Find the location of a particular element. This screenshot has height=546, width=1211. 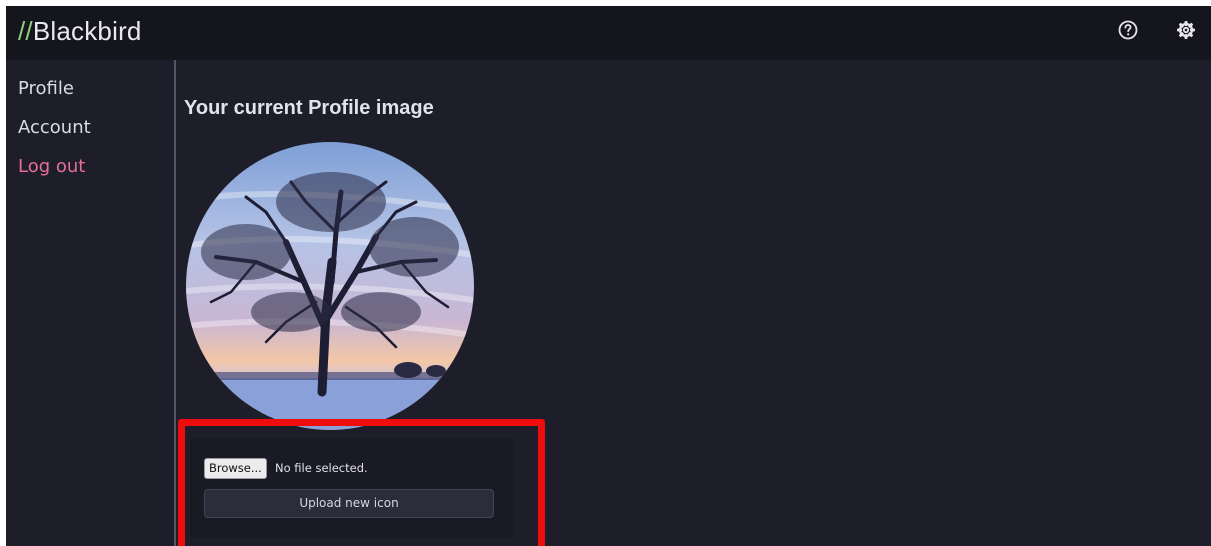

brand-slashes: // is located at coordinates (25, 31).